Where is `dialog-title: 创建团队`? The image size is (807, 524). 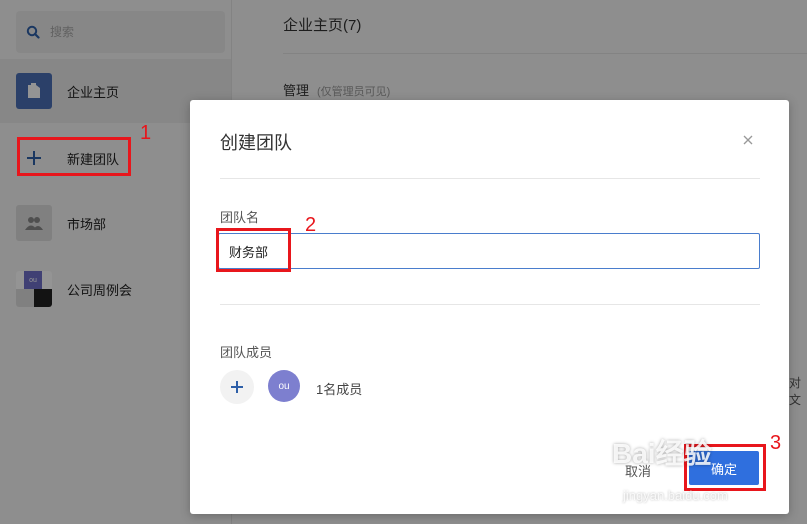
dialog-title: 创建团队 is located at coordinates (256, 143).